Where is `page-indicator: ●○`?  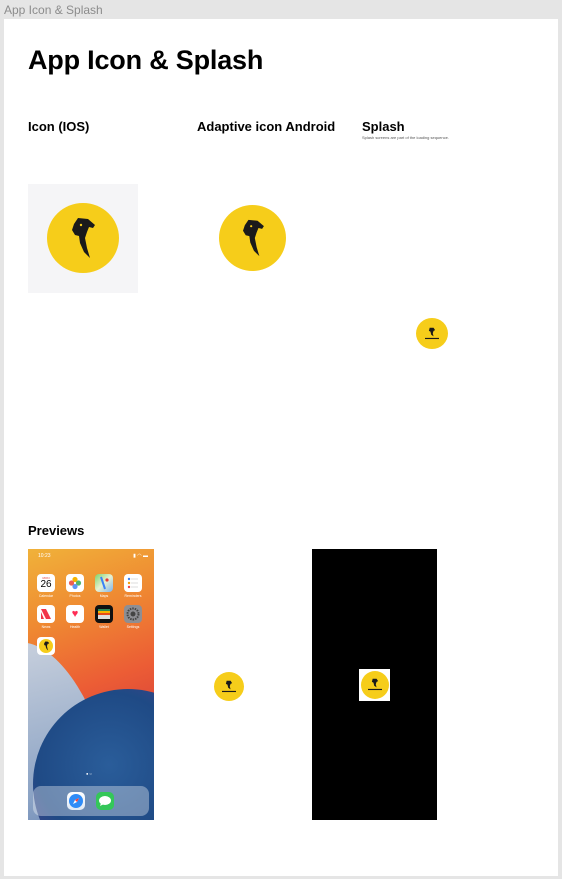
page-indicator: ●○ is located at coordinates (89, 773).